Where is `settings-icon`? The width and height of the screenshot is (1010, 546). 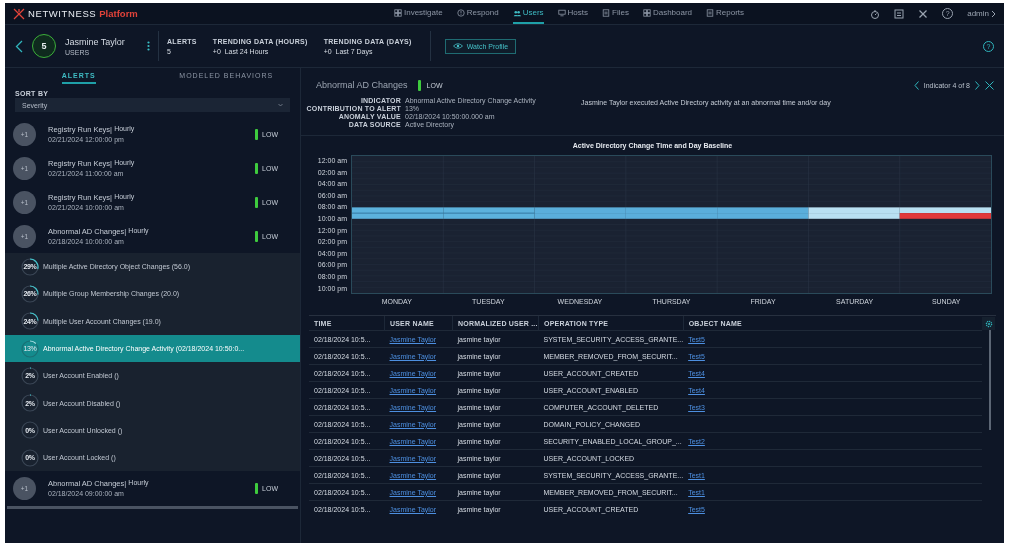
settings-icon is located at coordinates (988, 323).